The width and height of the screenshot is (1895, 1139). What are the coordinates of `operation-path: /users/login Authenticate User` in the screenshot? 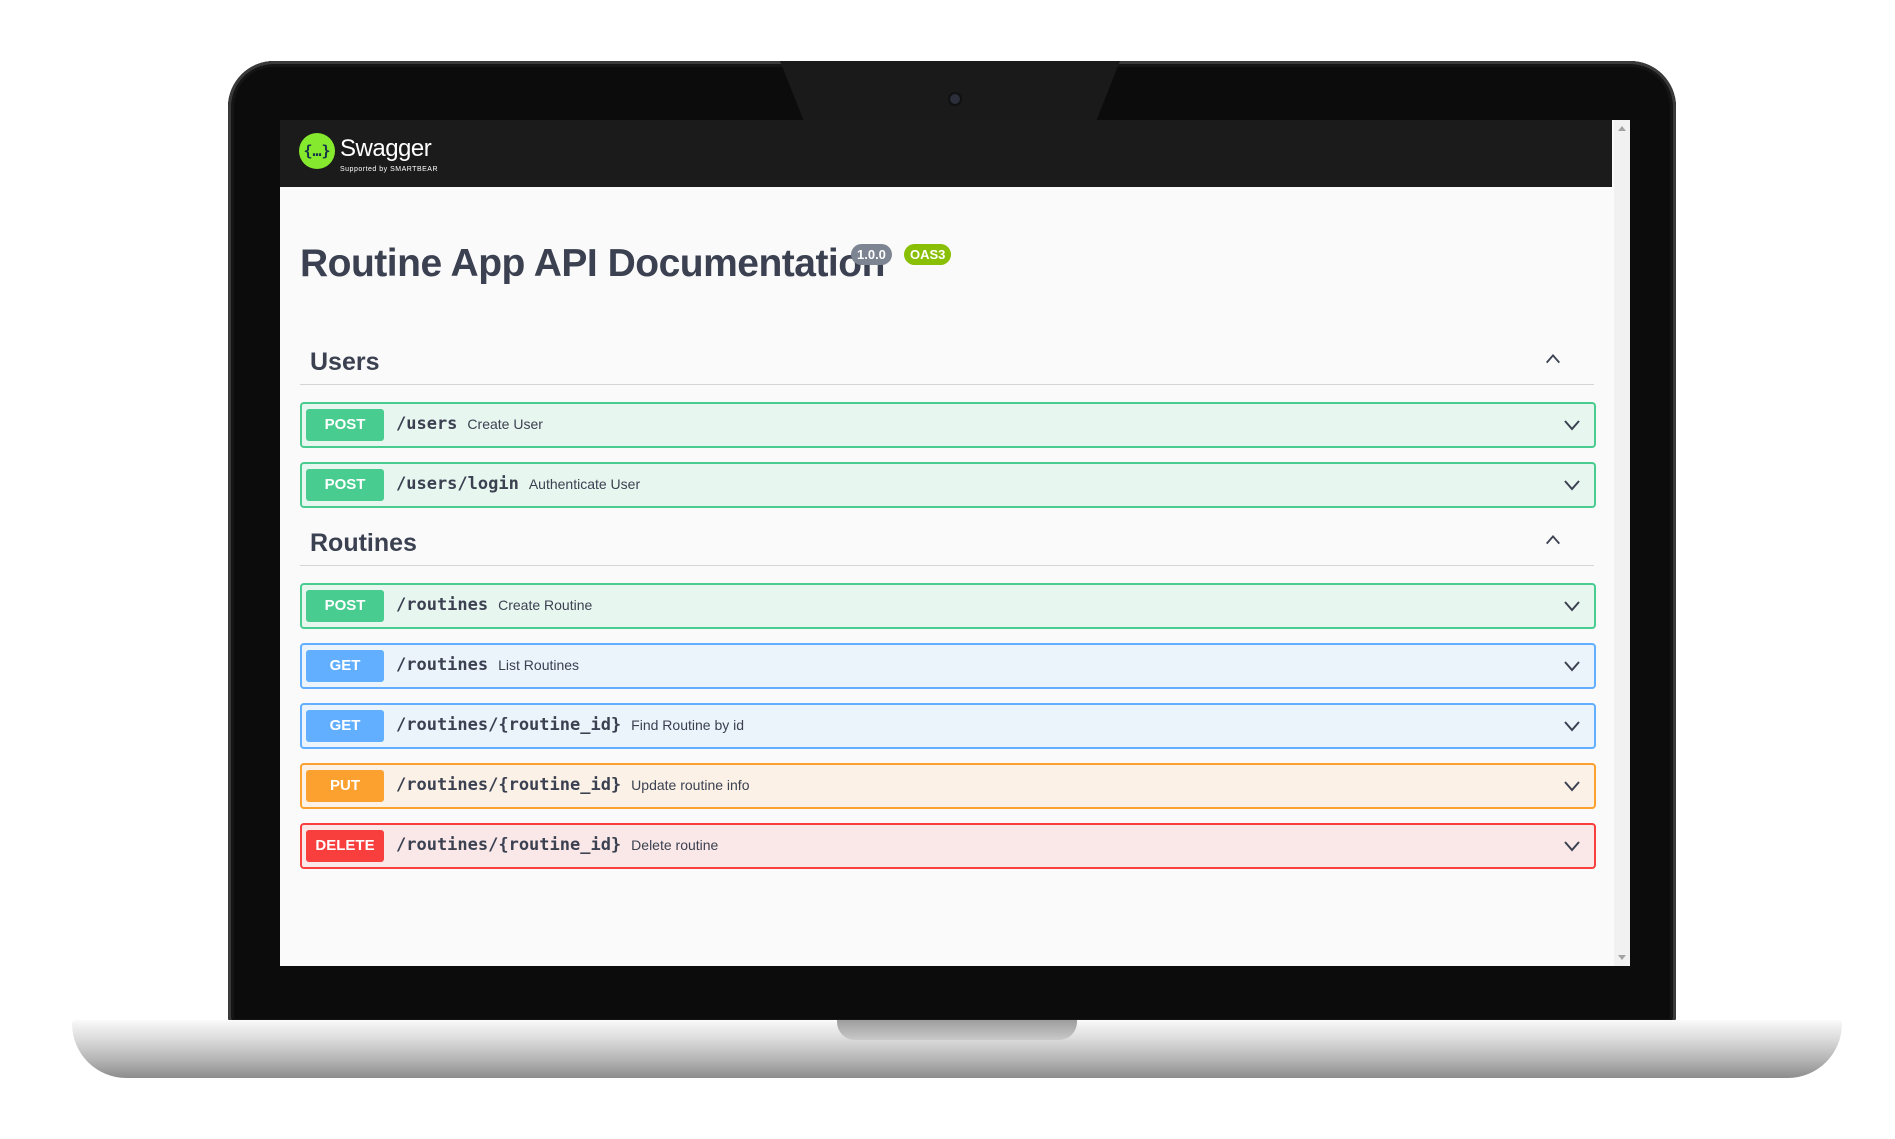 It's located at (518, 484).